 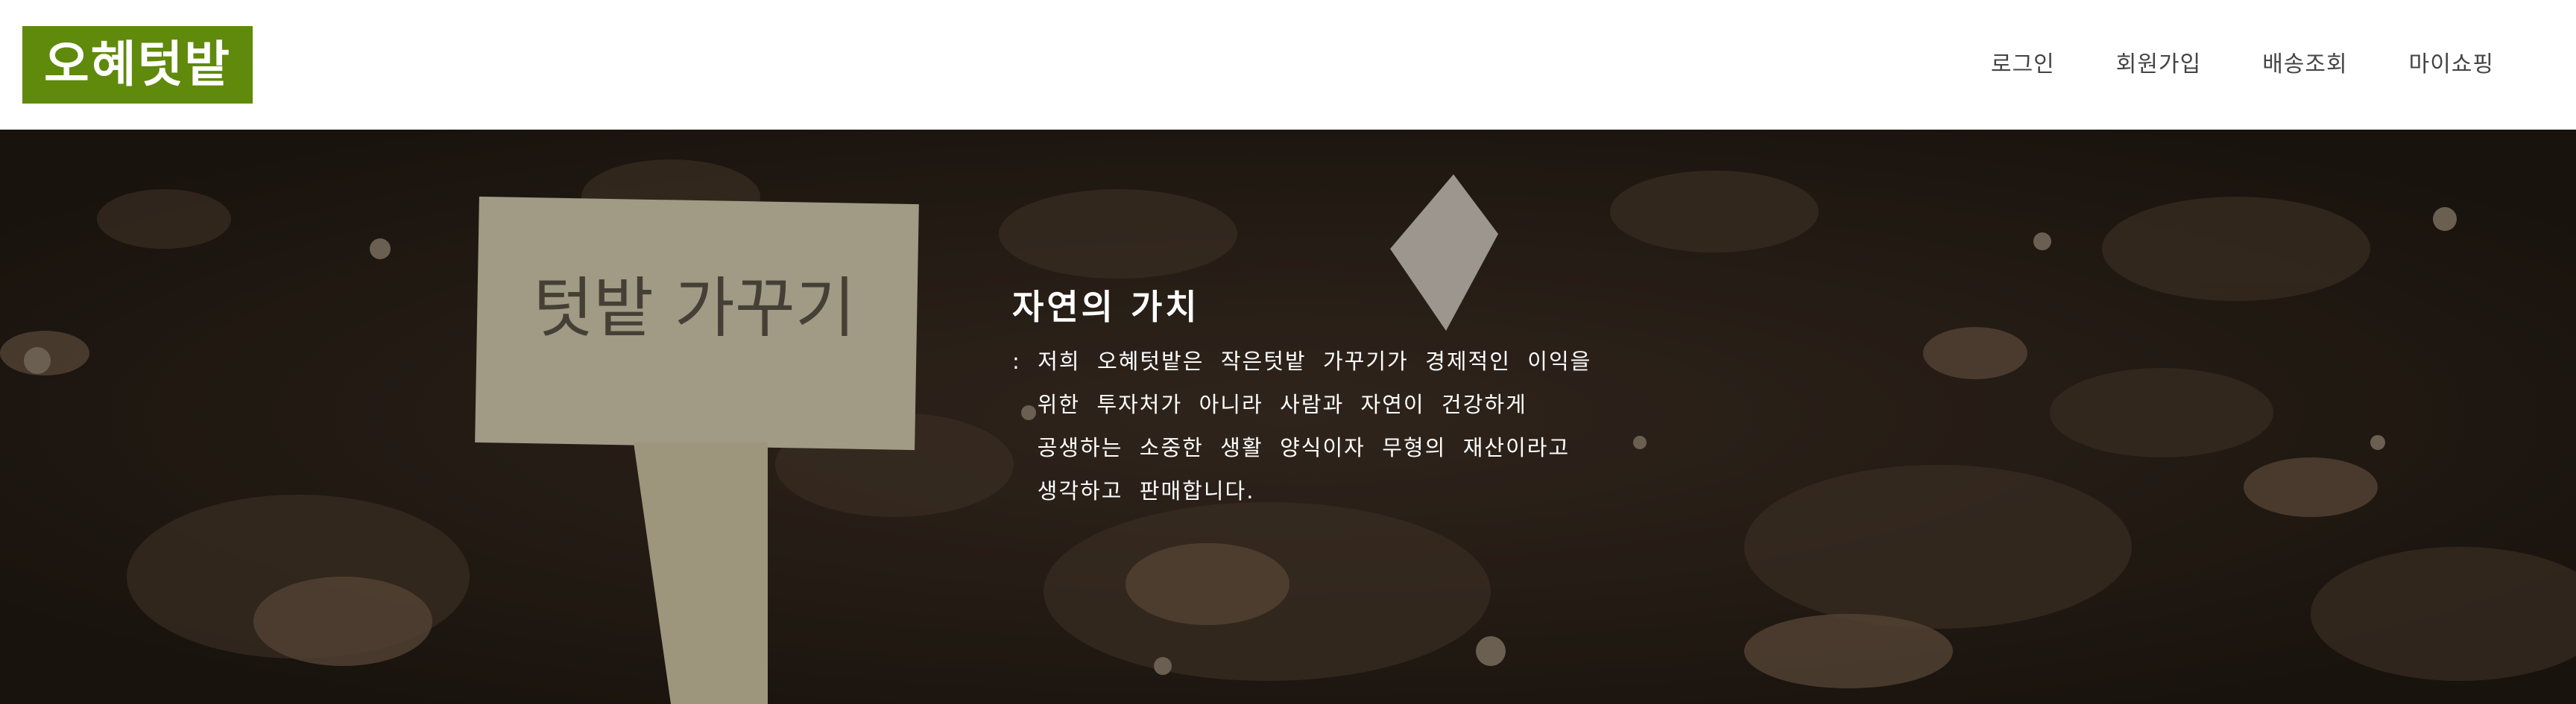 I want to click on hero-description-line: : 저희 오혜텃밭은 작은텃밭 가꾸기가 경제적인 이익을, so click(x=1302, y=361).